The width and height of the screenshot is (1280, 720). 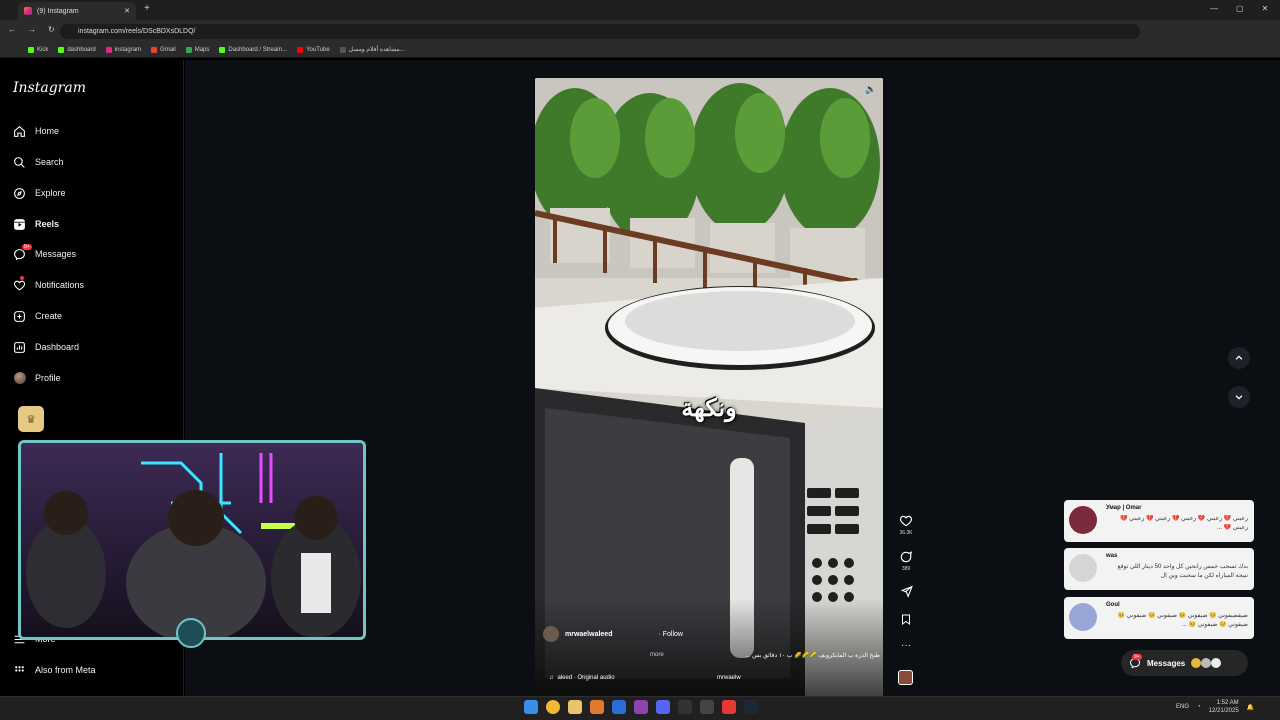 I want to click on back-icon: ←, so click(x=12, y=29).